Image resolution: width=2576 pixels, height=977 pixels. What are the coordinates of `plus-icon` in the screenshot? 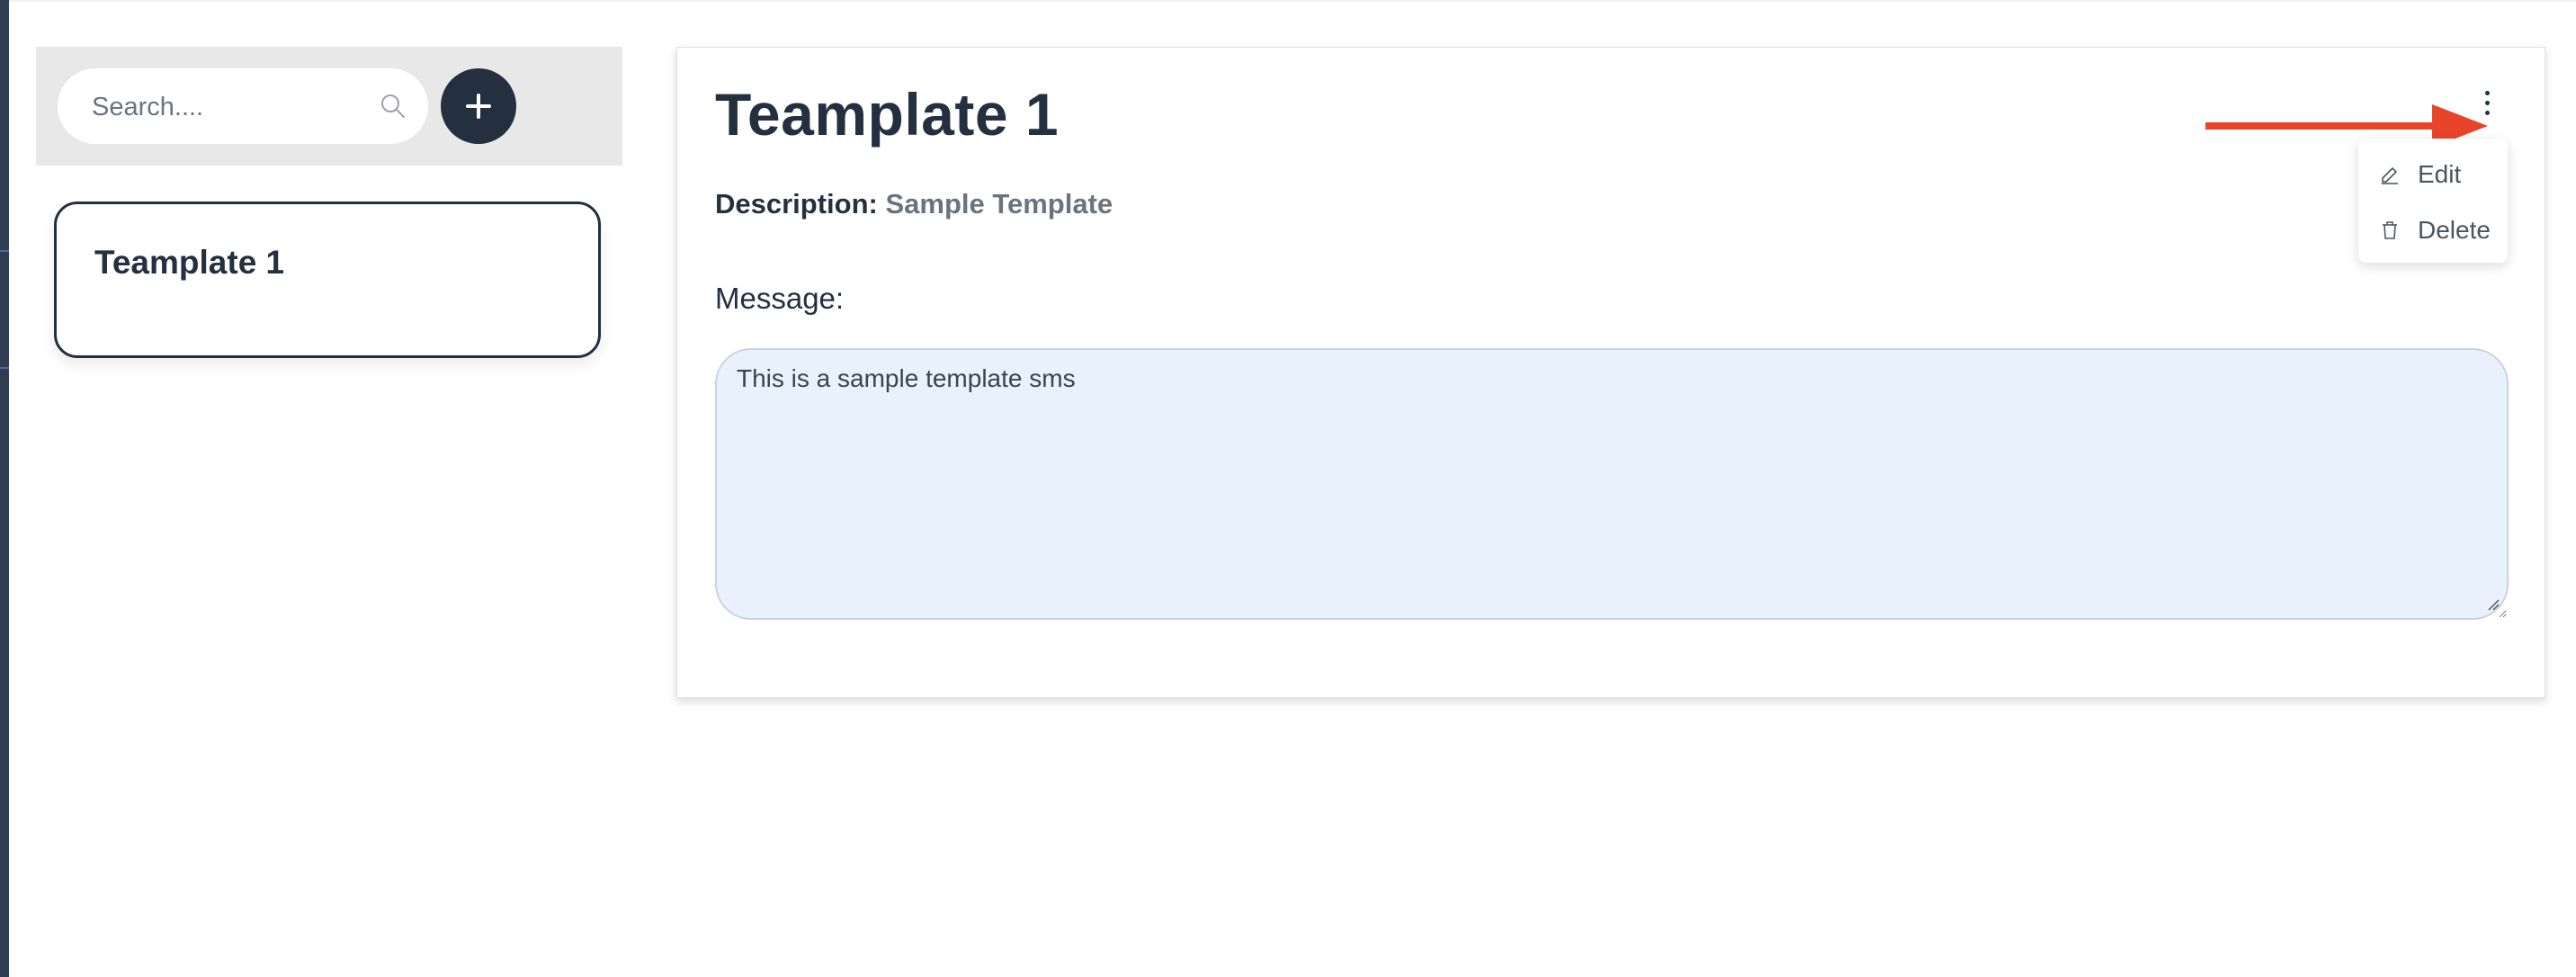 It's located at (478, 106).